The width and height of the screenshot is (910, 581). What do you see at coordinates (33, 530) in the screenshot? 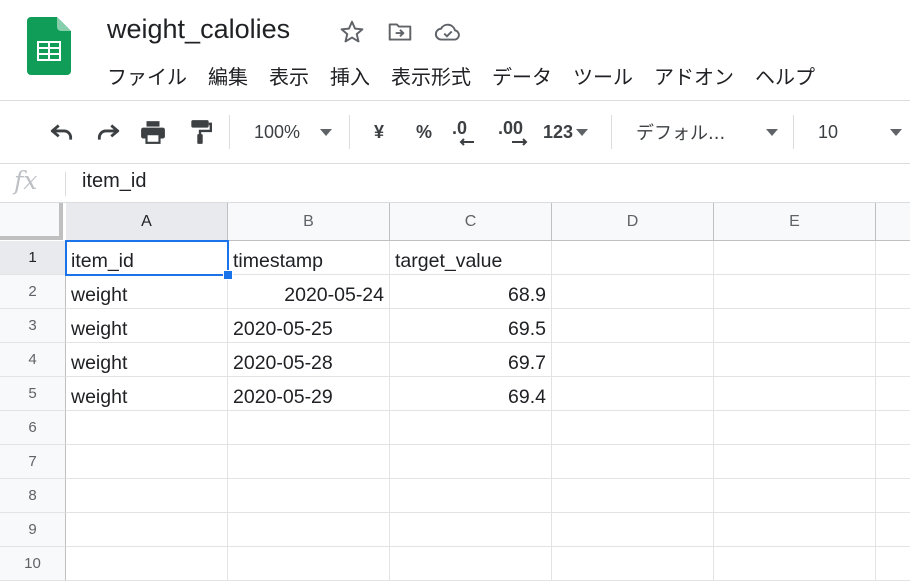
I see `row-header-9: 9` at bounding box center [33, 530].